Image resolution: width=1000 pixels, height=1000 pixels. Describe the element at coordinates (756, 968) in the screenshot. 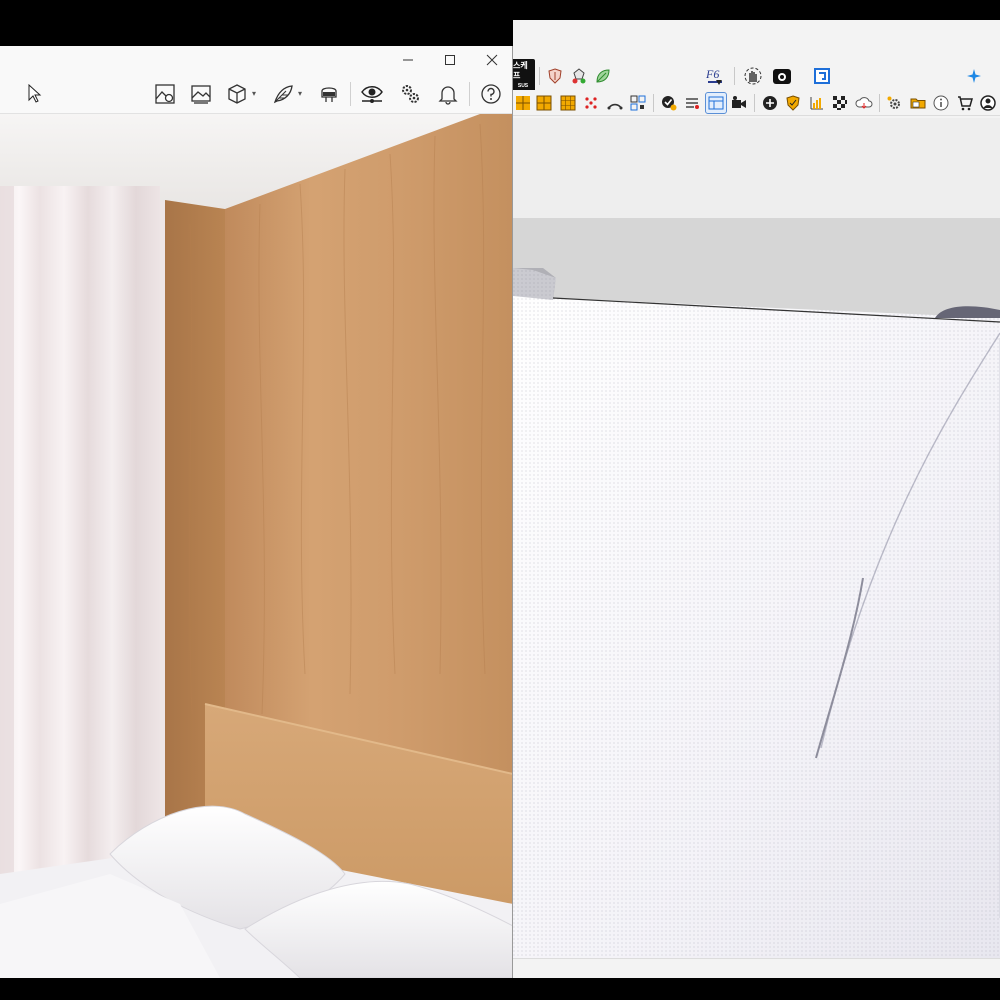

I see `status-bar` at that location.